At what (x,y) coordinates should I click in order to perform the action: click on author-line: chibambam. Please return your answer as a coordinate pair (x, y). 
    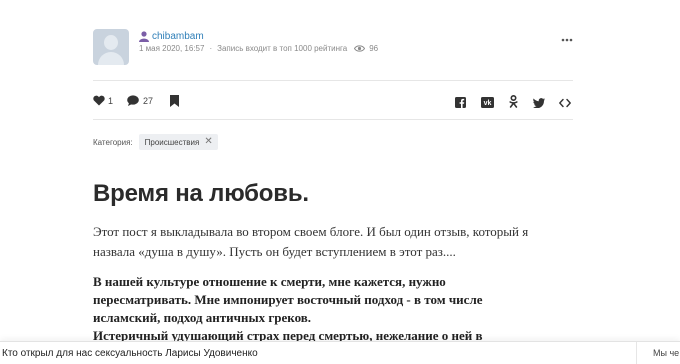
    Looking at the image, I should click on (171, 36).